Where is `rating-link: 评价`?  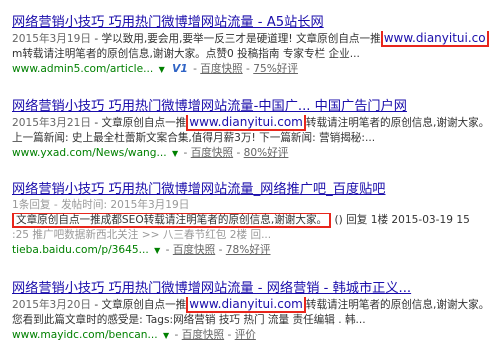 rating-link: 评价 is located at coordinates (245, 335).